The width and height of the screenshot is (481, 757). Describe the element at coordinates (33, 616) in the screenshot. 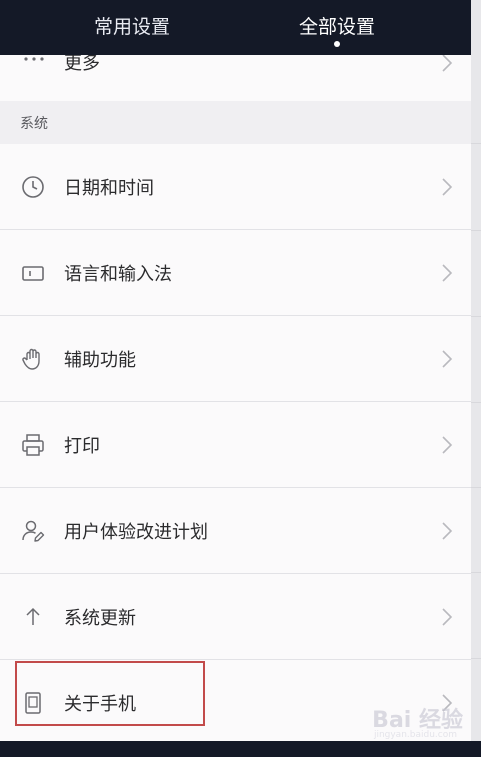

I see `arrow-up-icon` at that location.